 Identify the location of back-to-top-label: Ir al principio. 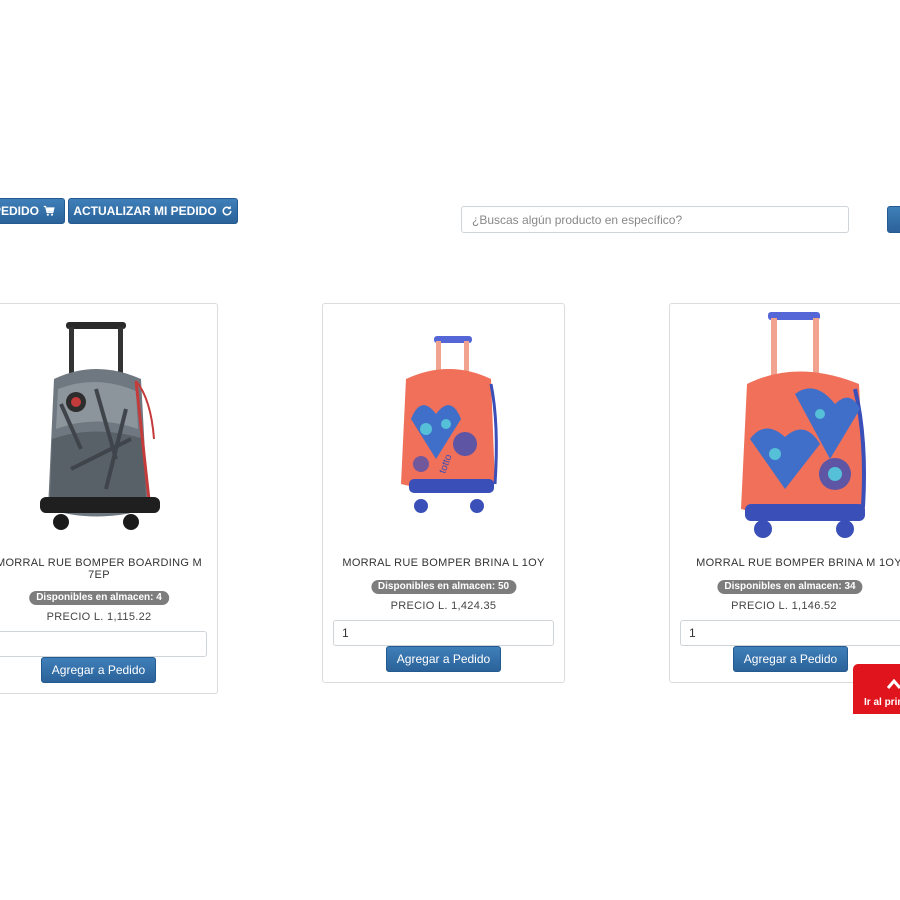
(882, 702).